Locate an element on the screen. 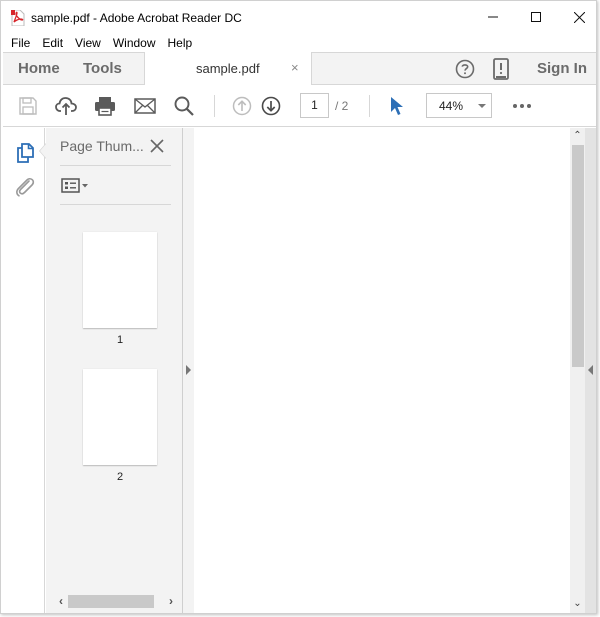 The height and width of the screenshot is (617, 600). close-tab-button: × is located at coordinates (295, 67).